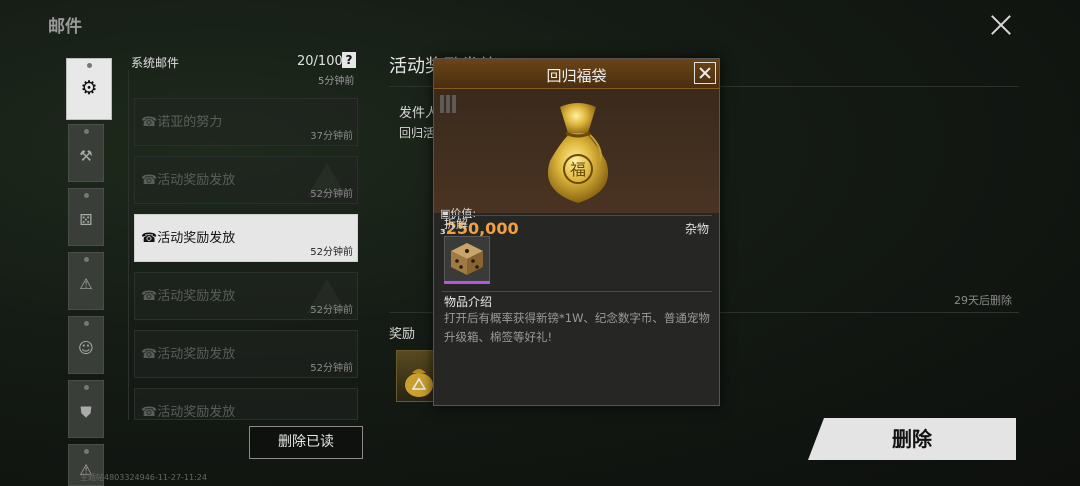 This screenshot has height=486, width=1080. I want to click on warning-icon: ⚠, so click(86, 284).